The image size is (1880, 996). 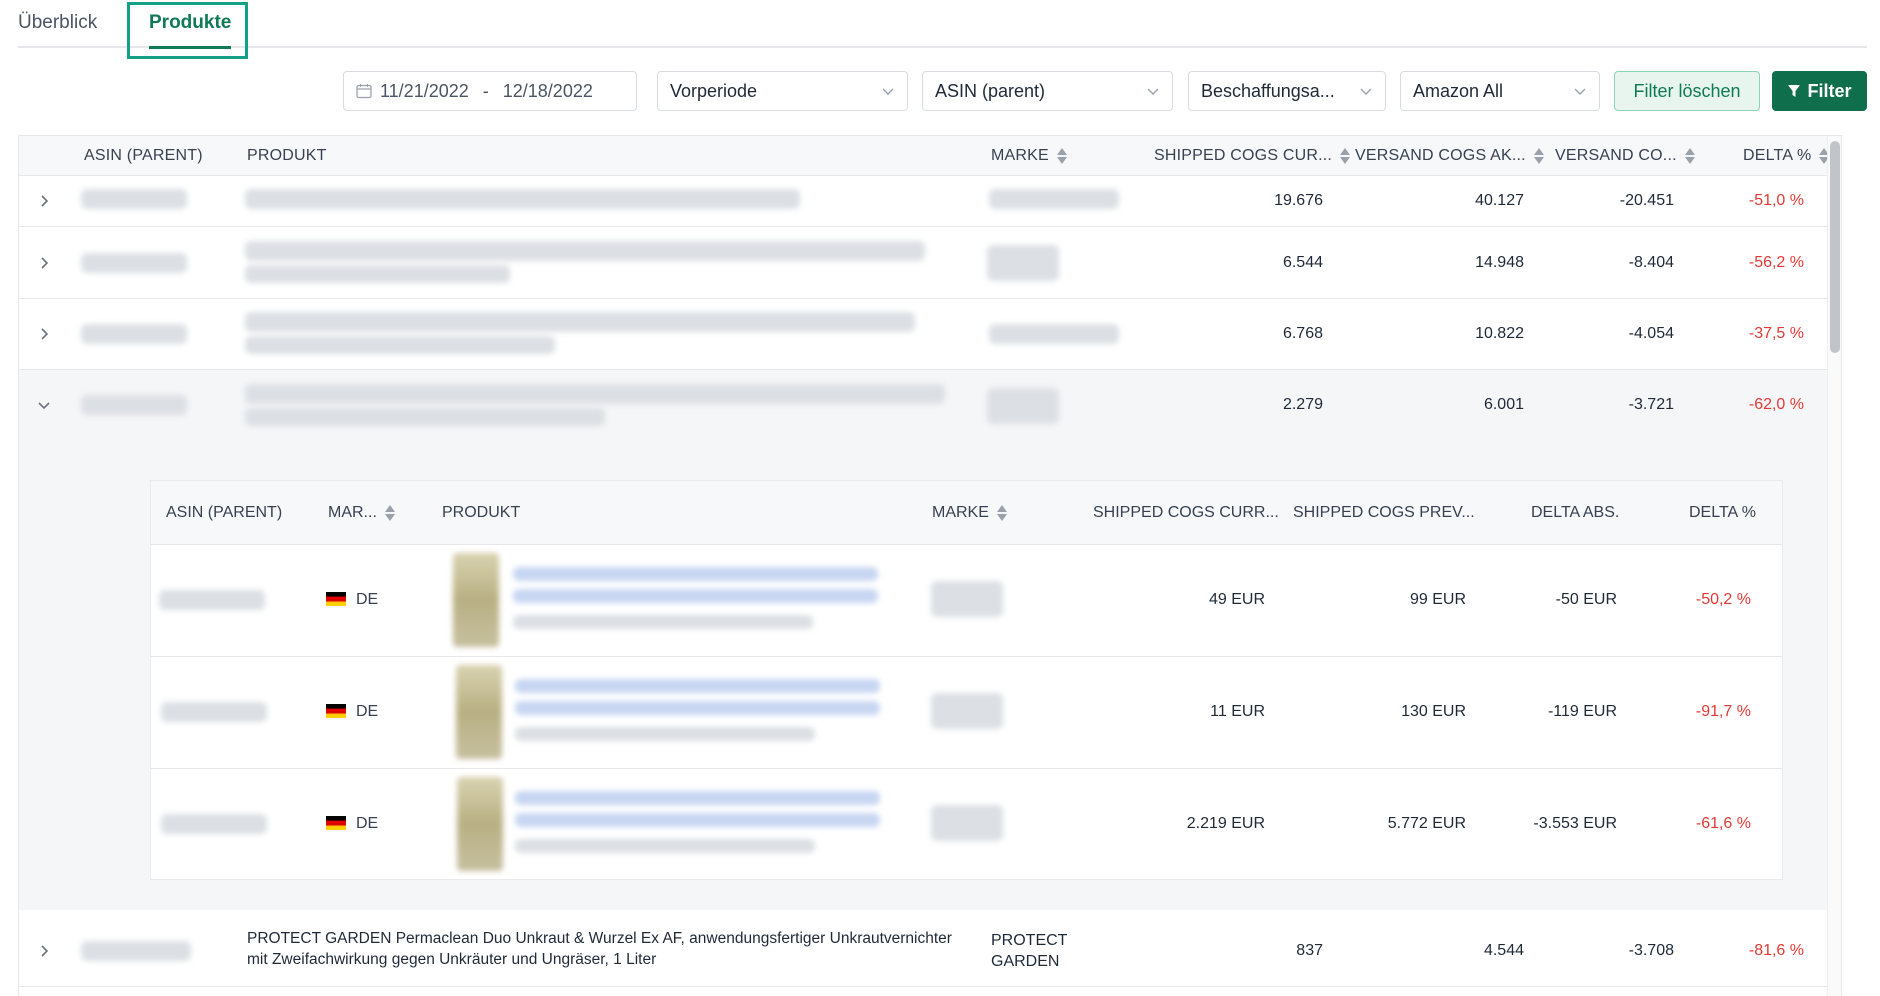 I want to click on versand-delta-value: -8.404, so click(x=1651, y=262).